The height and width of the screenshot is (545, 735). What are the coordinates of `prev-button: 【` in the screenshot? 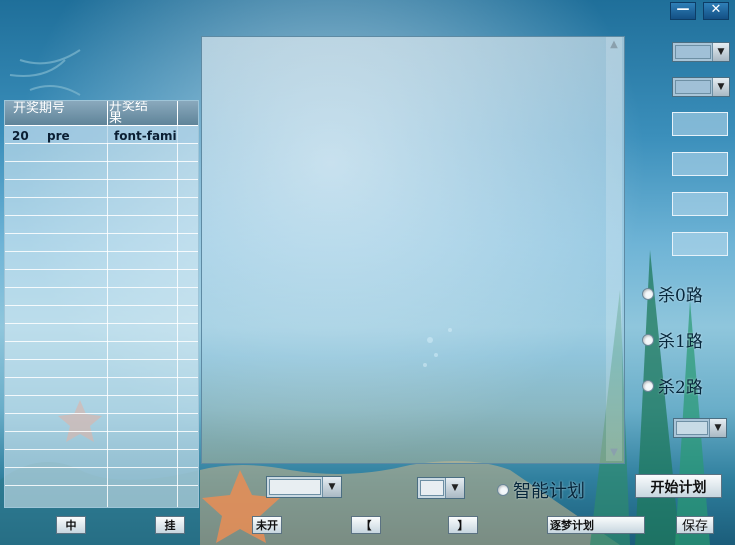 It's located at (366, 525).